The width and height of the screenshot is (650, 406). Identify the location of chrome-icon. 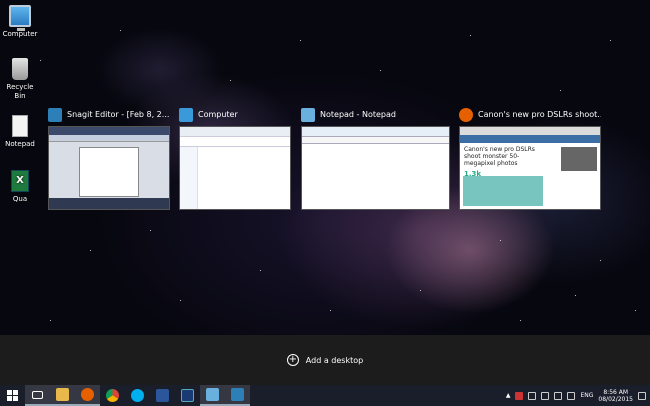
(112, 395).